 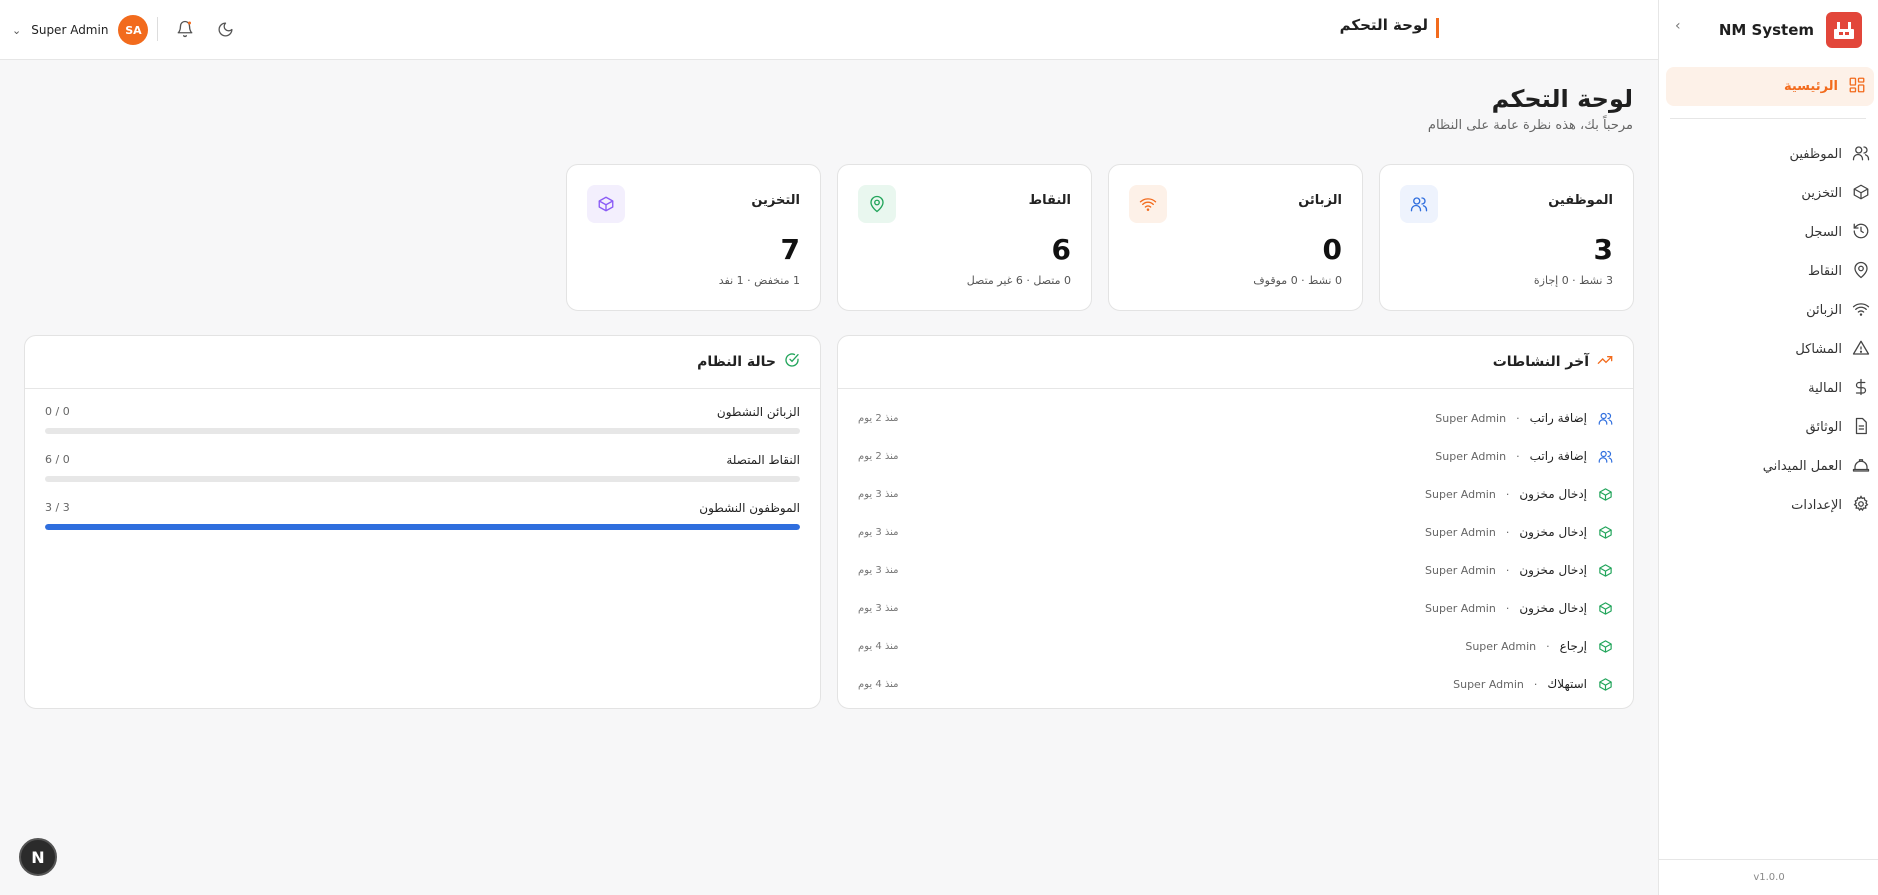 What do you see at coordinates (749, 508) in the screenshot?
I see `status-label: الموظفون النشطون` at bounding box center [749, 508].